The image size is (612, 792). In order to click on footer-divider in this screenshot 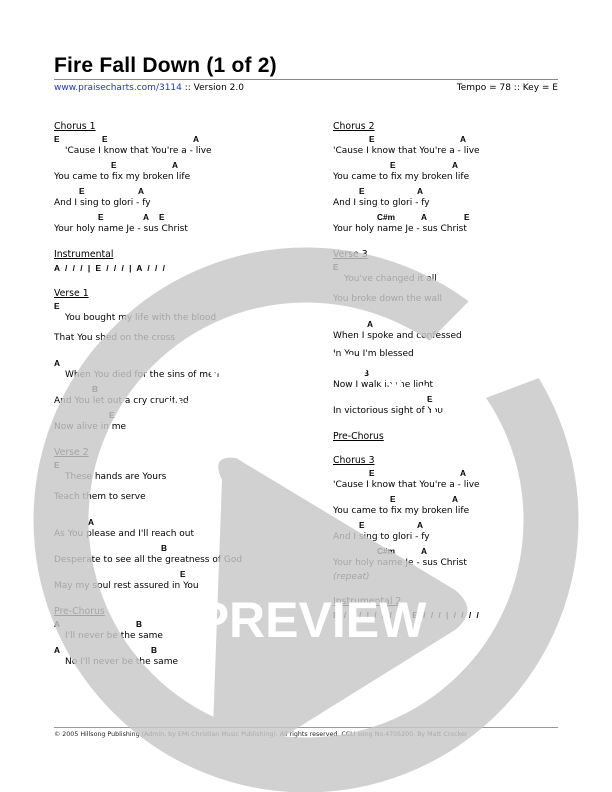, I will do `click(306, 727)`.